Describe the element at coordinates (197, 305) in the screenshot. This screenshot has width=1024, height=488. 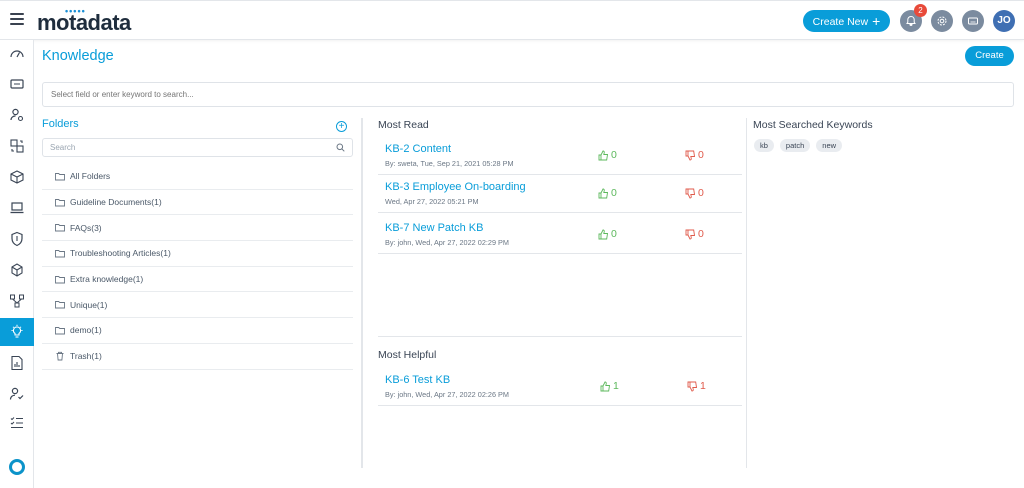
I see `folder-item: Unique(1)` at that location.